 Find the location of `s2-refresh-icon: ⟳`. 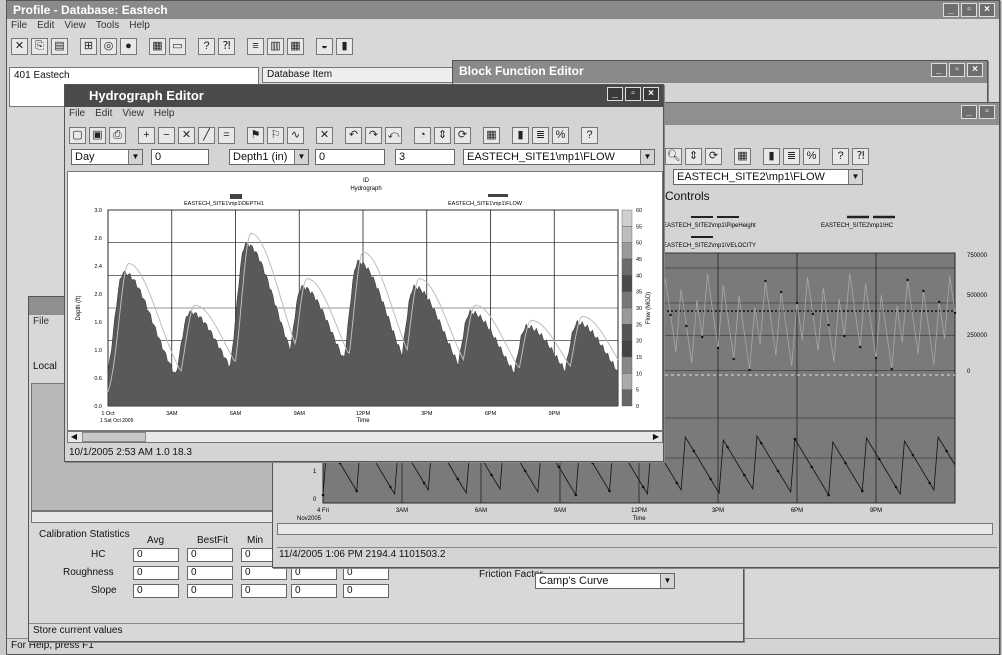

s2-refresh-icon: ⟳ is located at coordinates (713, 156).